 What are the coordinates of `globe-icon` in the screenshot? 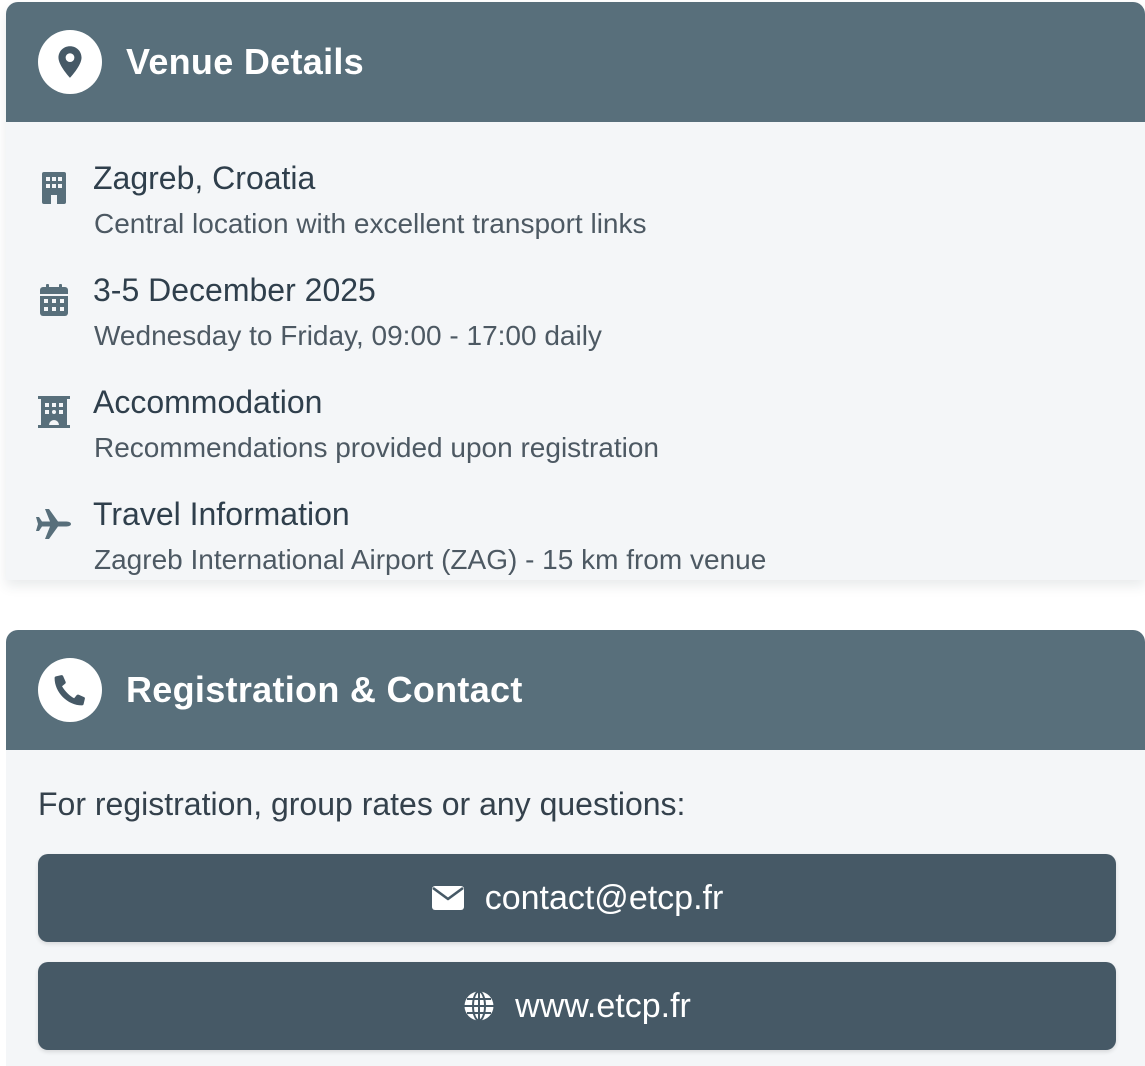 It's located at (479, 1006).